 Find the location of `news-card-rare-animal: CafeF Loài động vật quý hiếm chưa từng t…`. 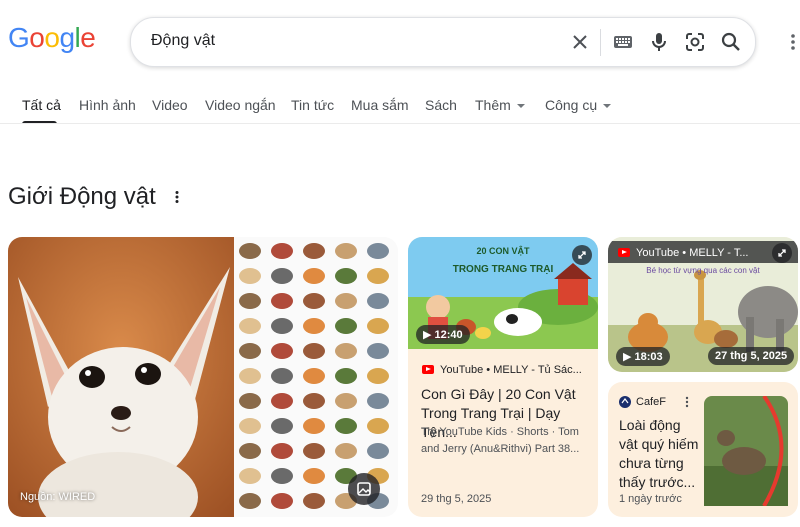

news-card-rare-animal: CafeF Loài động vật quý hiếm chưa từng t… is located at coordinates (703, 449).